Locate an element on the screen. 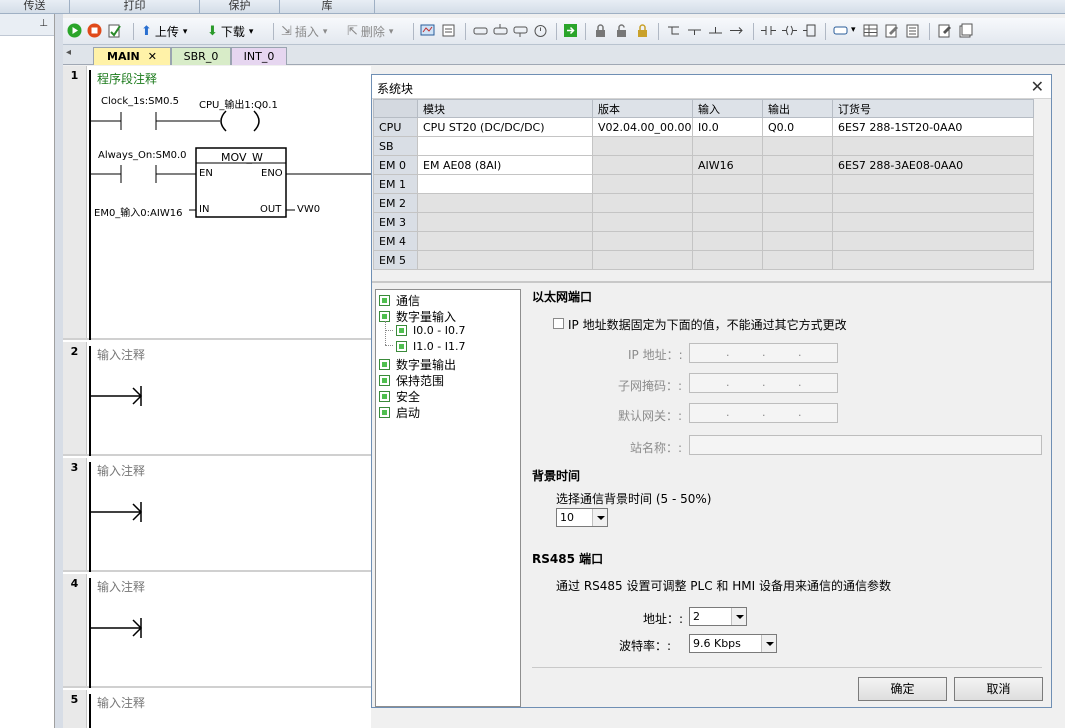 The height and width of the screenshot is (728, 1065). timer-icon is located at coordinates (540, 30).